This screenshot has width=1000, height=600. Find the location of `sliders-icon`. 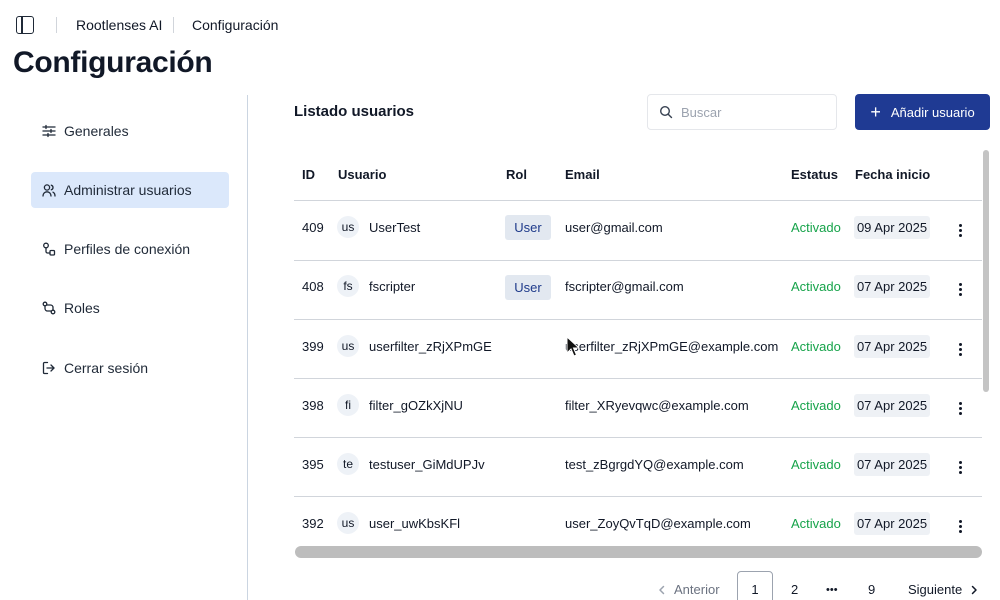

sliders-icon is located at coordinates (49, 131).